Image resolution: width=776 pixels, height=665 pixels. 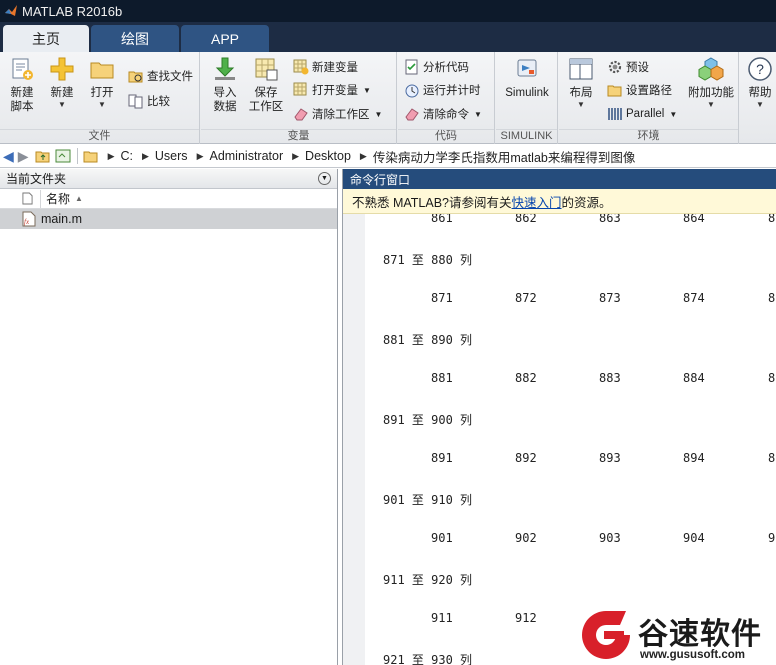 I want to click on breadcrumb-desktop: Desktop, so click(x=328, y=156).